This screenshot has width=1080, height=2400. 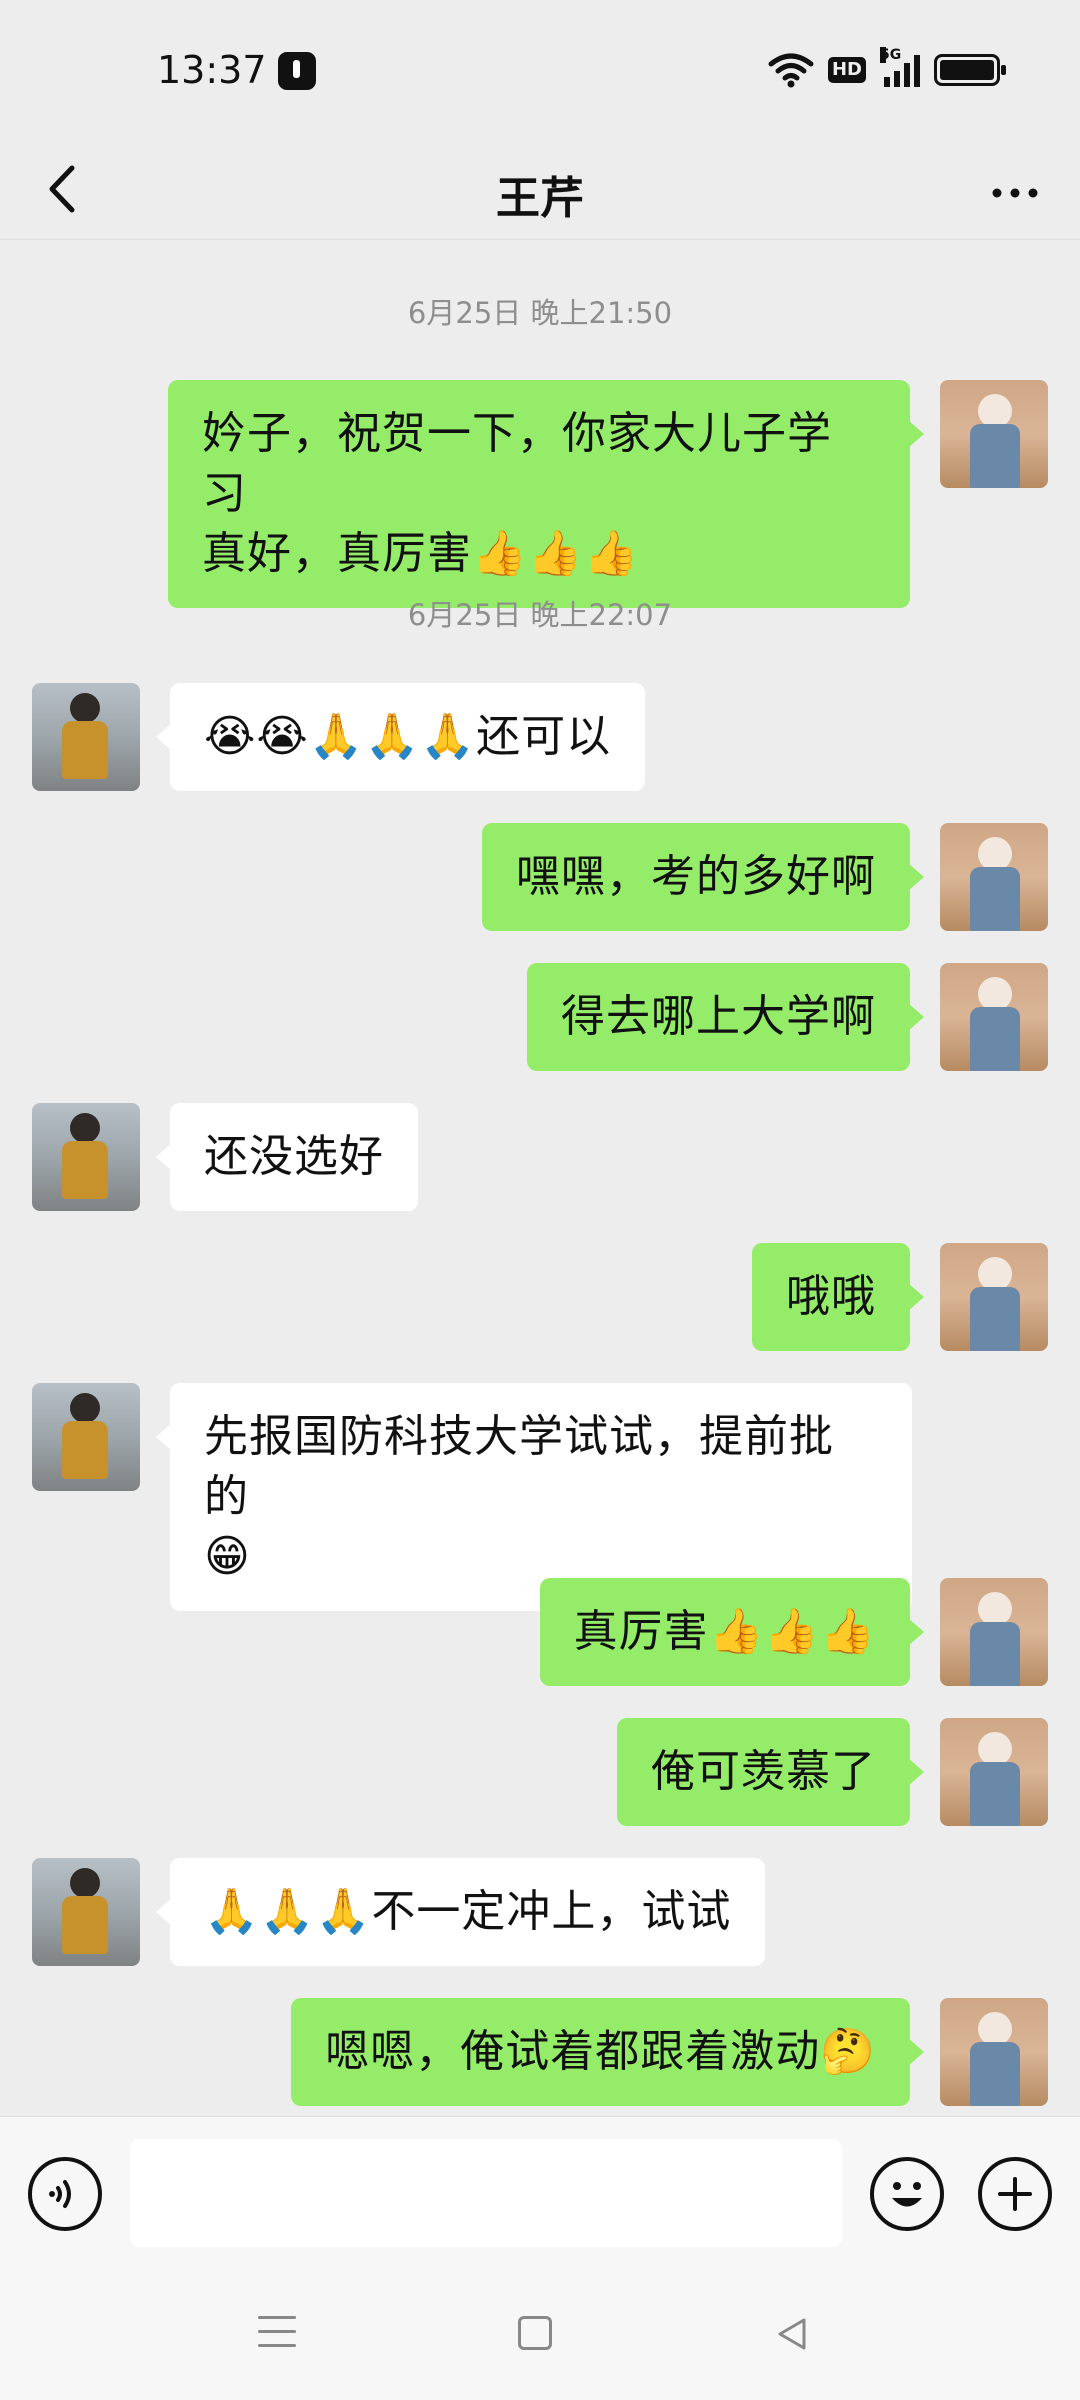 I want to click on message-bubble-outgoing: 嗯嗯，俺试着都跟着激动🤔, so click(x=607, y=2052).